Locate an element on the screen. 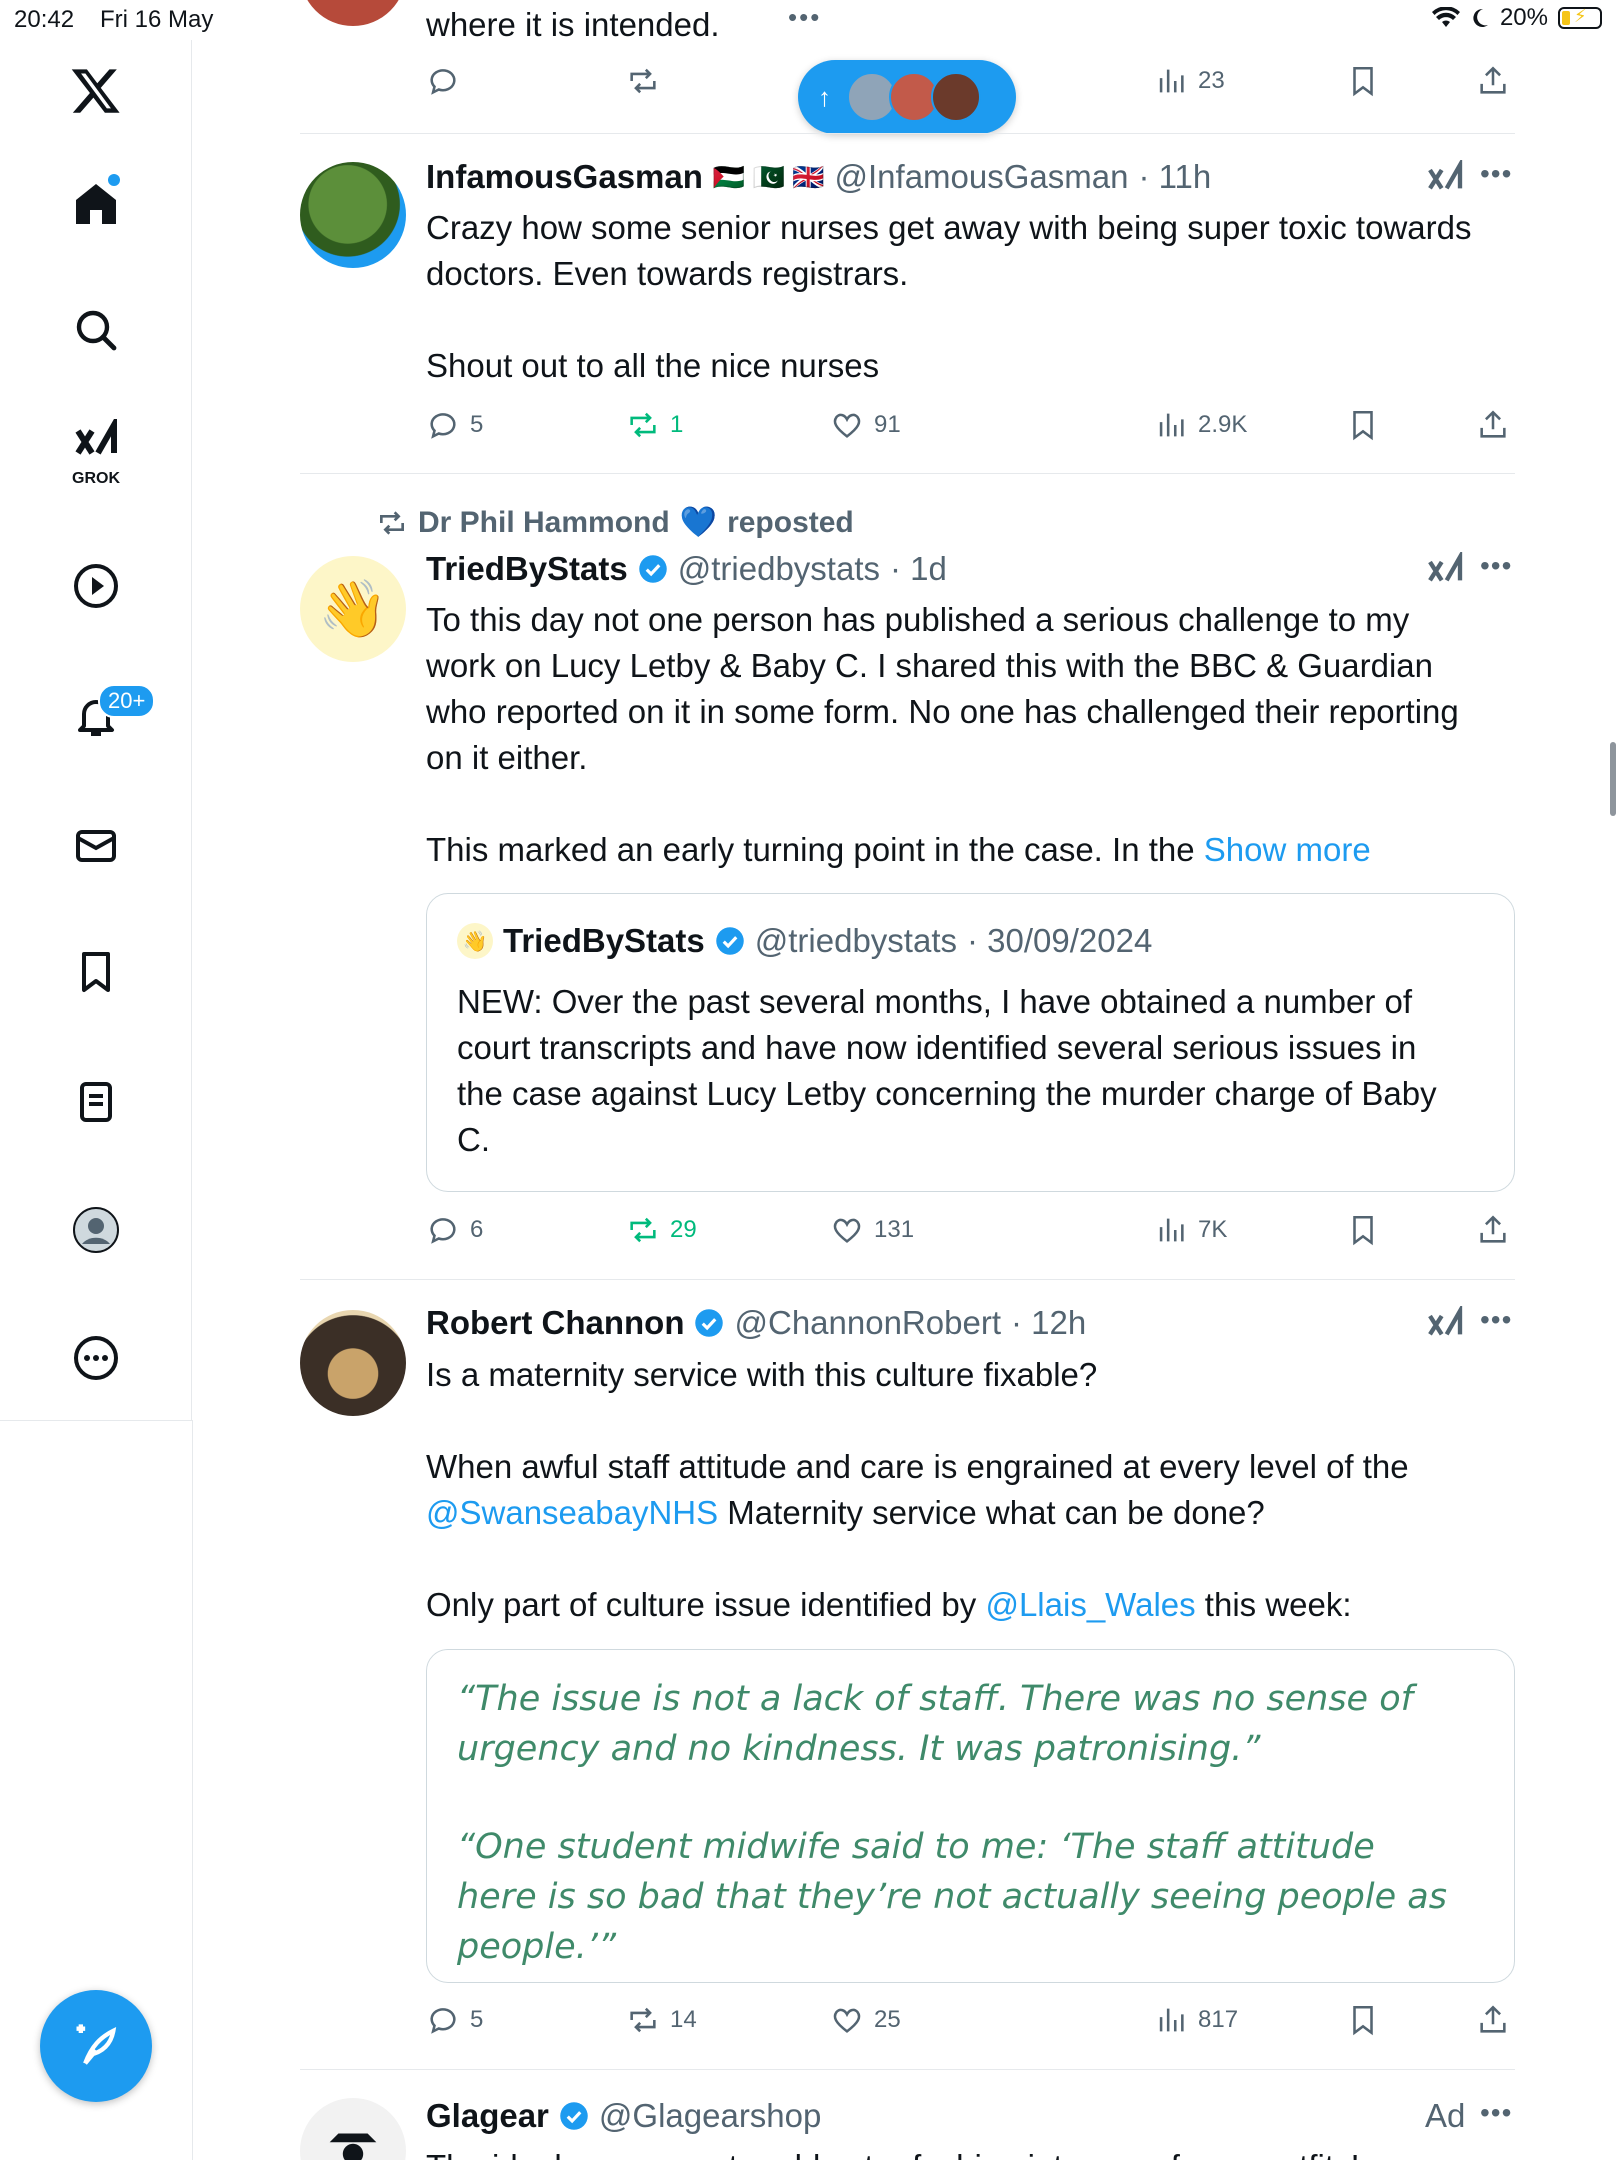 The image size is (1620, 2160). x-logo-icon is located at coordinates (96, 90).